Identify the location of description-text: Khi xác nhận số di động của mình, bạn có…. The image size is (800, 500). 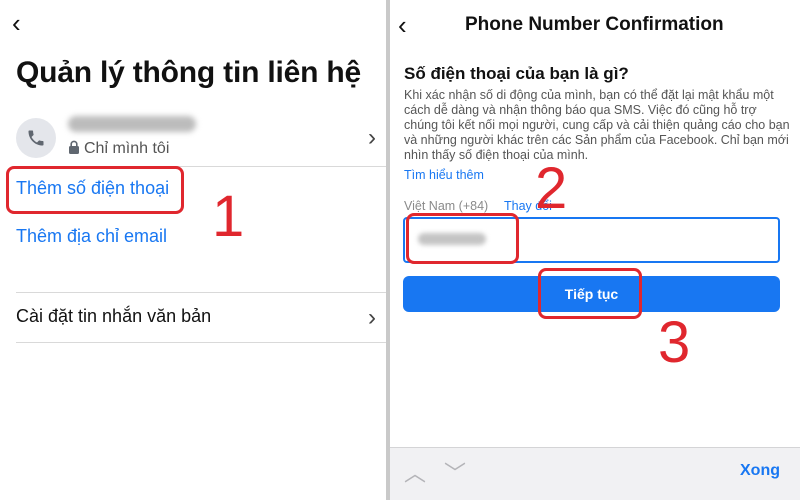
(597, 125).